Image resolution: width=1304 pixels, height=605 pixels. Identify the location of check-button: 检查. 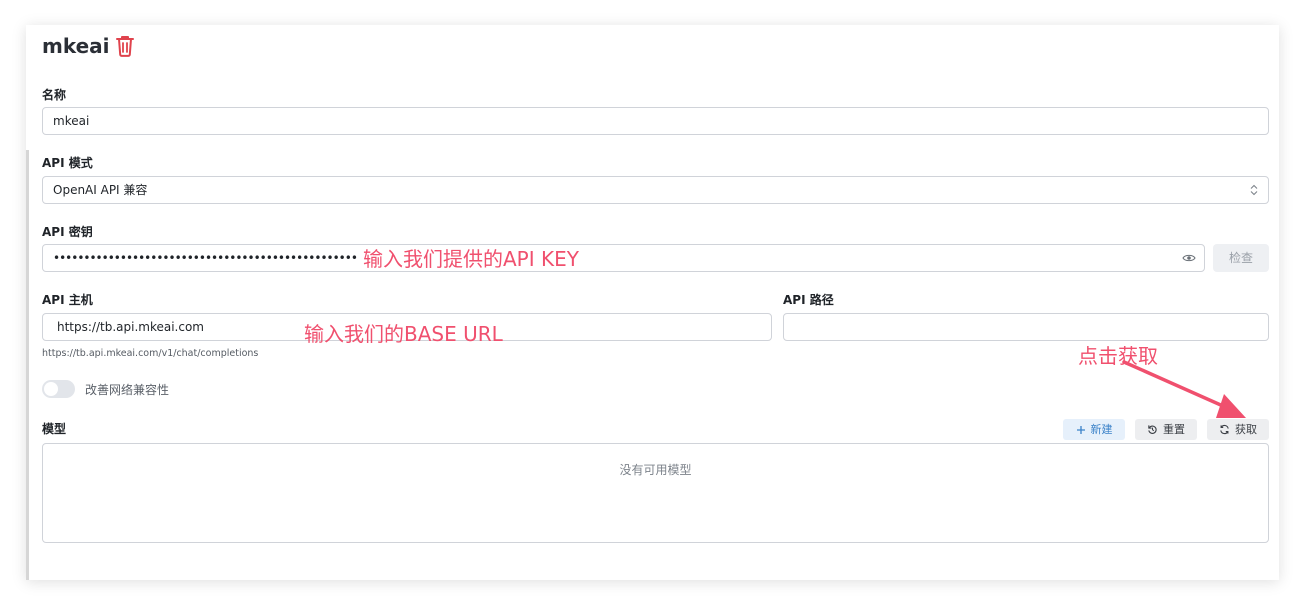
(1241, 258).